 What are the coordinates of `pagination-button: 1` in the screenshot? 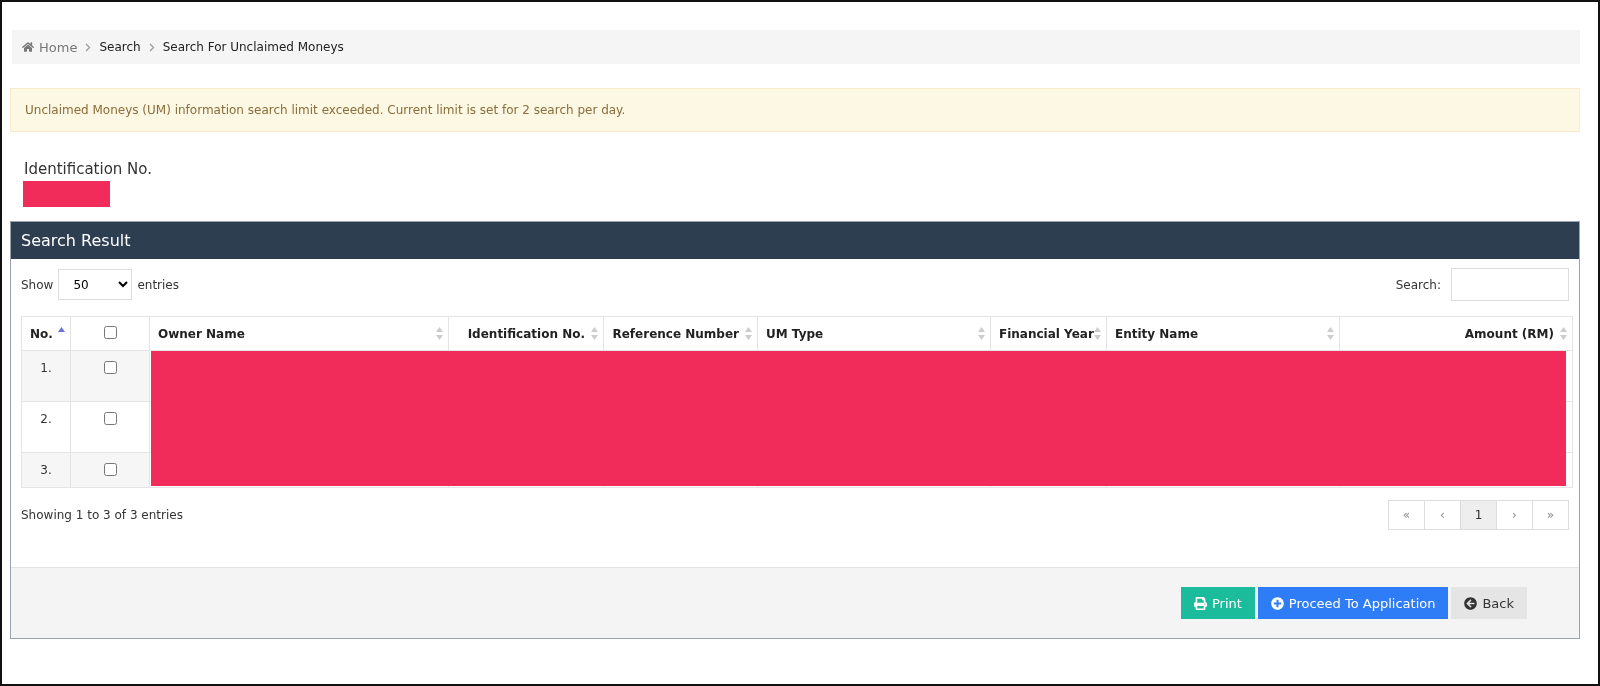 It's located at (1478, 515).